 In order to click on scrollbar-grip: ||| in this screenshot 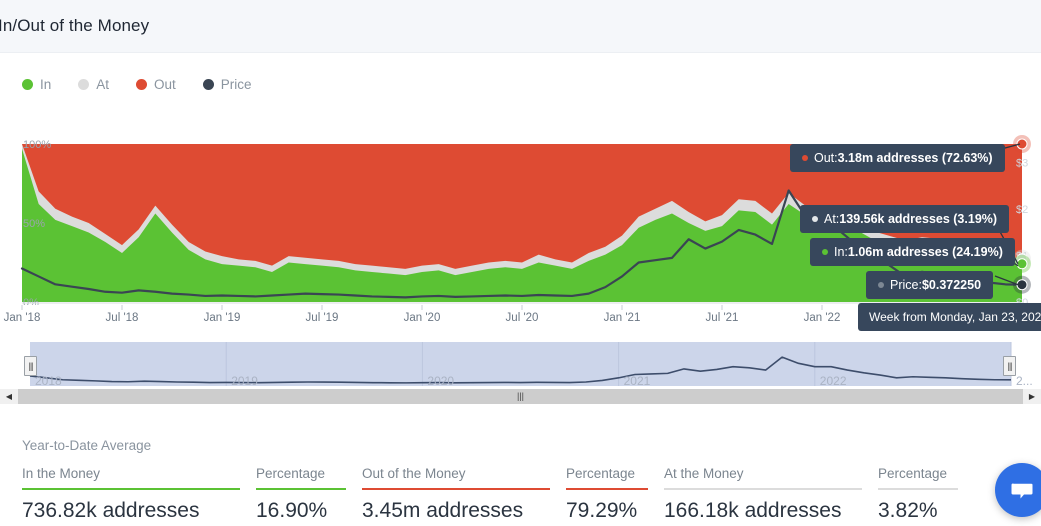, I will do `click(520, 396)`.